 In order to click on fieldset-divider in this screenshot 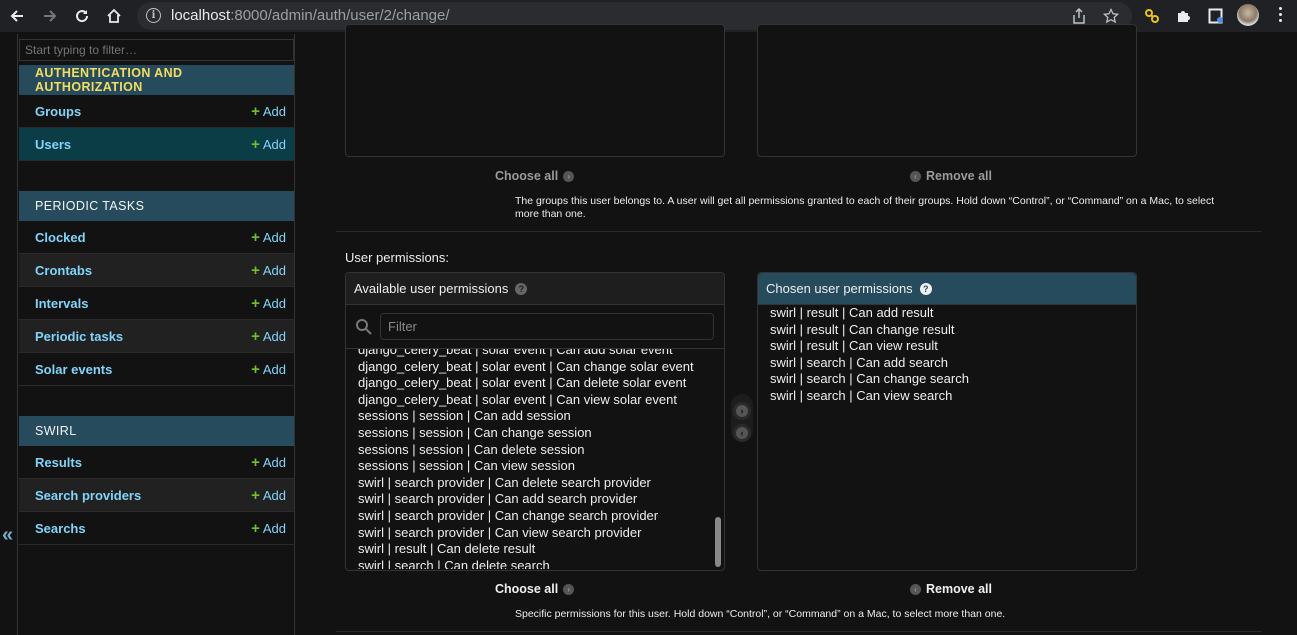, I will do `click(799, 231)`.